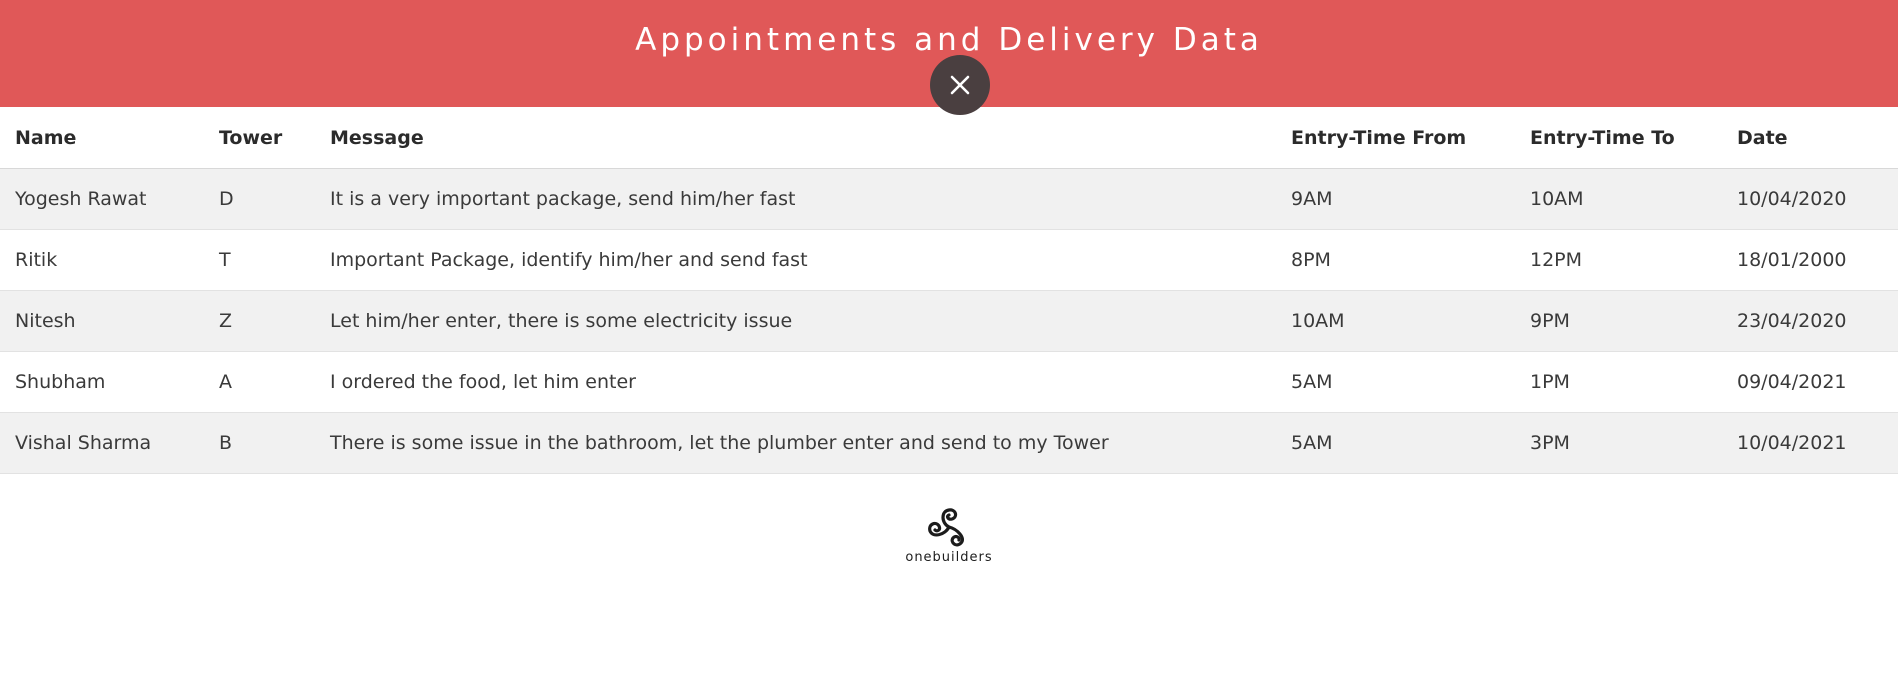 This screenshot has height=691, width=1898. I want to click on cell-entry-time-from: 10AM, so click(1395, 321).